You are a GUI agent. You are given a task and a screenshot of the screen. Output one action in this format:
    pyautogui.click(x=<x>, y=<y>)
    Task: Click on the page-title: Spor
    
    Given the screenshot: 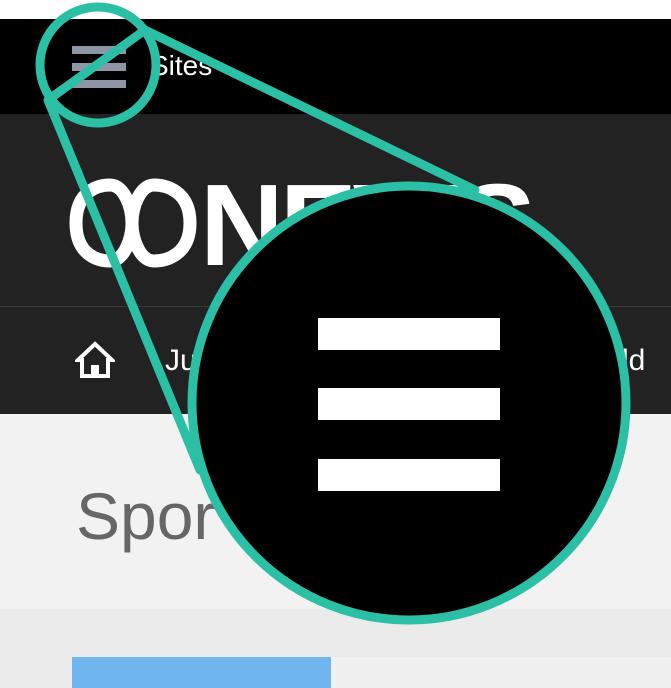 What is the action you would take?
    pyautogui.click(x=146, y=516)
    